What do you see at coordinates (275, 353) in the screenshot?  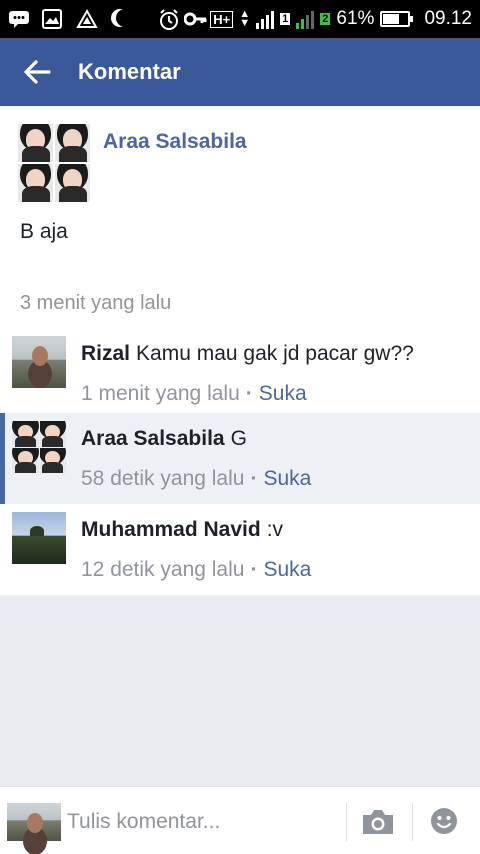 I see `comment-text: Kamu mau gak jd pacar gw??` at bounding box center [275, 353].